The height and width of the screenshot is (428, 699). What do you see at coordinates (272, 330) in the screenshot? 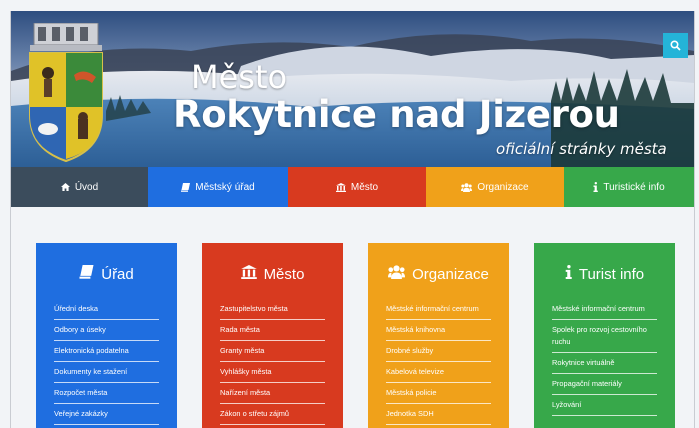
I see `card-link: Rada města` at bounding box center [272, 330].